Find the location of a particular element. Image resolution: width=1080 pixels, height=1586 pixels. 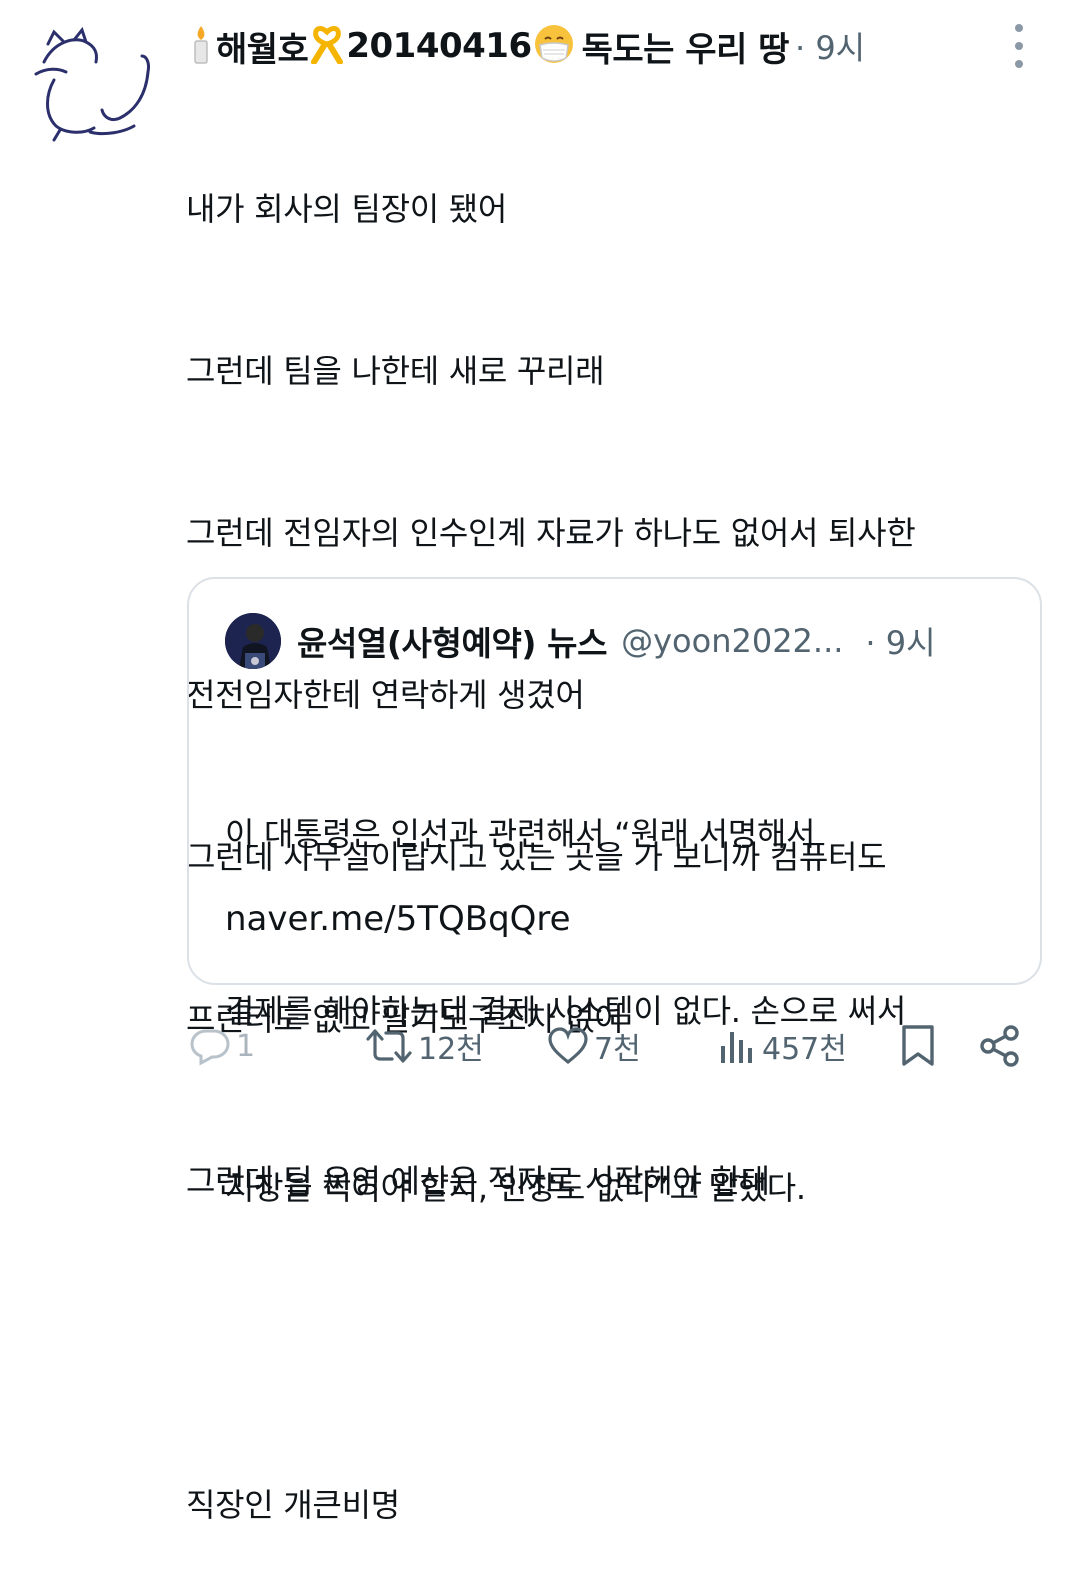

share-button is located at coordinates (1000, 1046).